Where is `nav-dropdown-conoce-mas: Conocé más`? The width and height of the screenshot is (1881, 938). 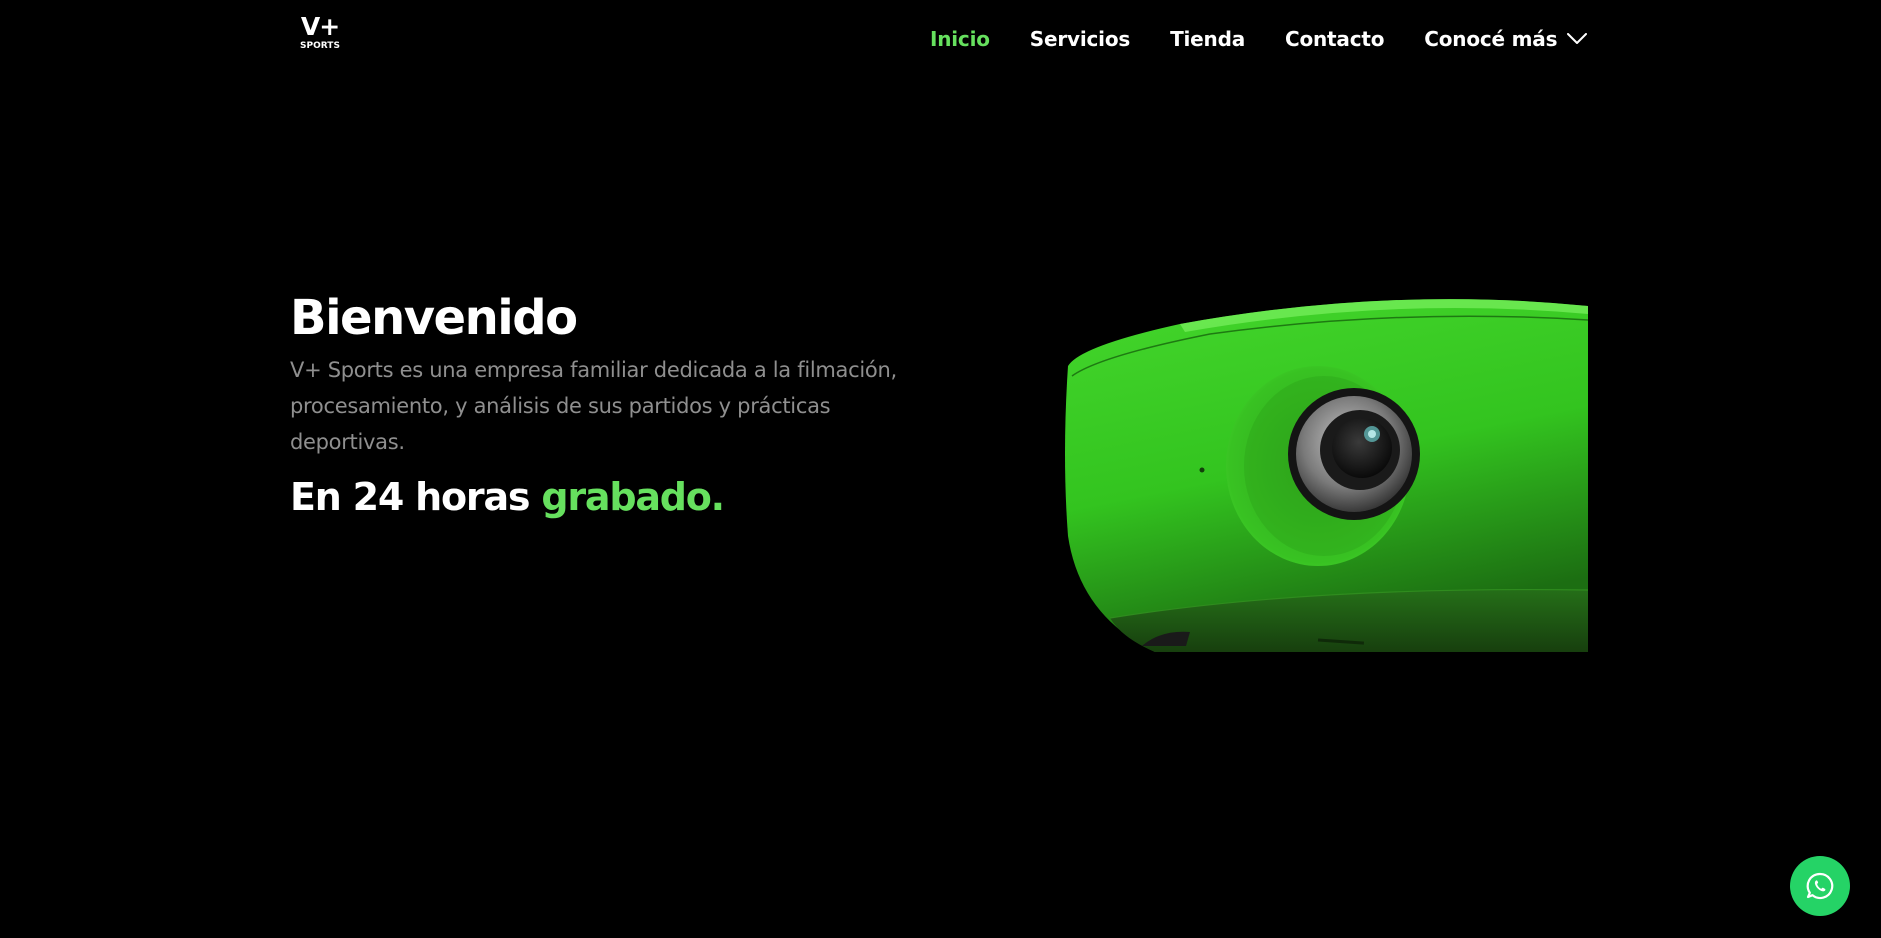
nav-dropdown-conoce-mas: Conocé más is located at coordinates (1506, 39).